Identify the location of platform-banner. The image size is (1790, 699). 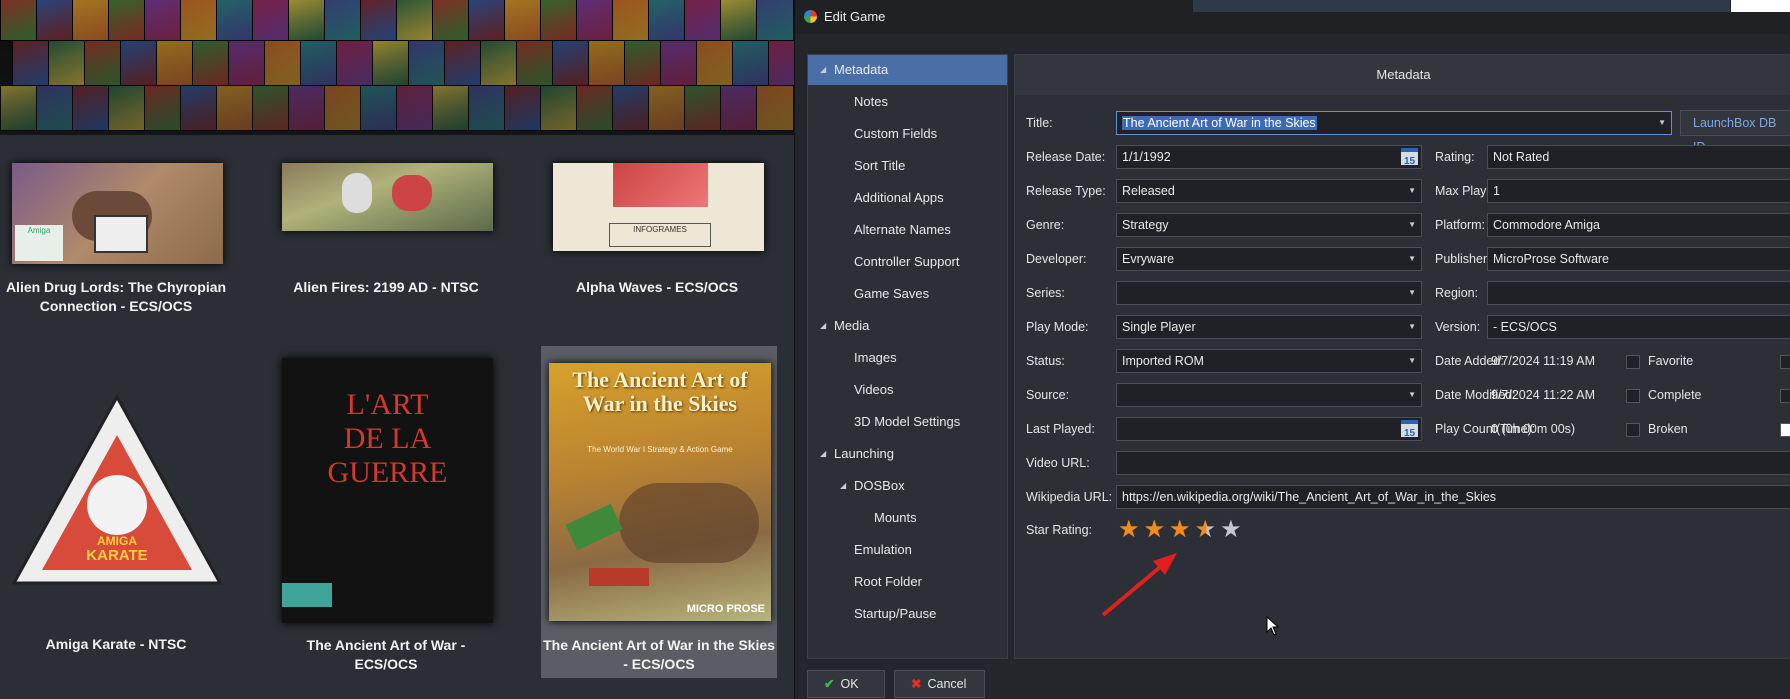
(397, 67).